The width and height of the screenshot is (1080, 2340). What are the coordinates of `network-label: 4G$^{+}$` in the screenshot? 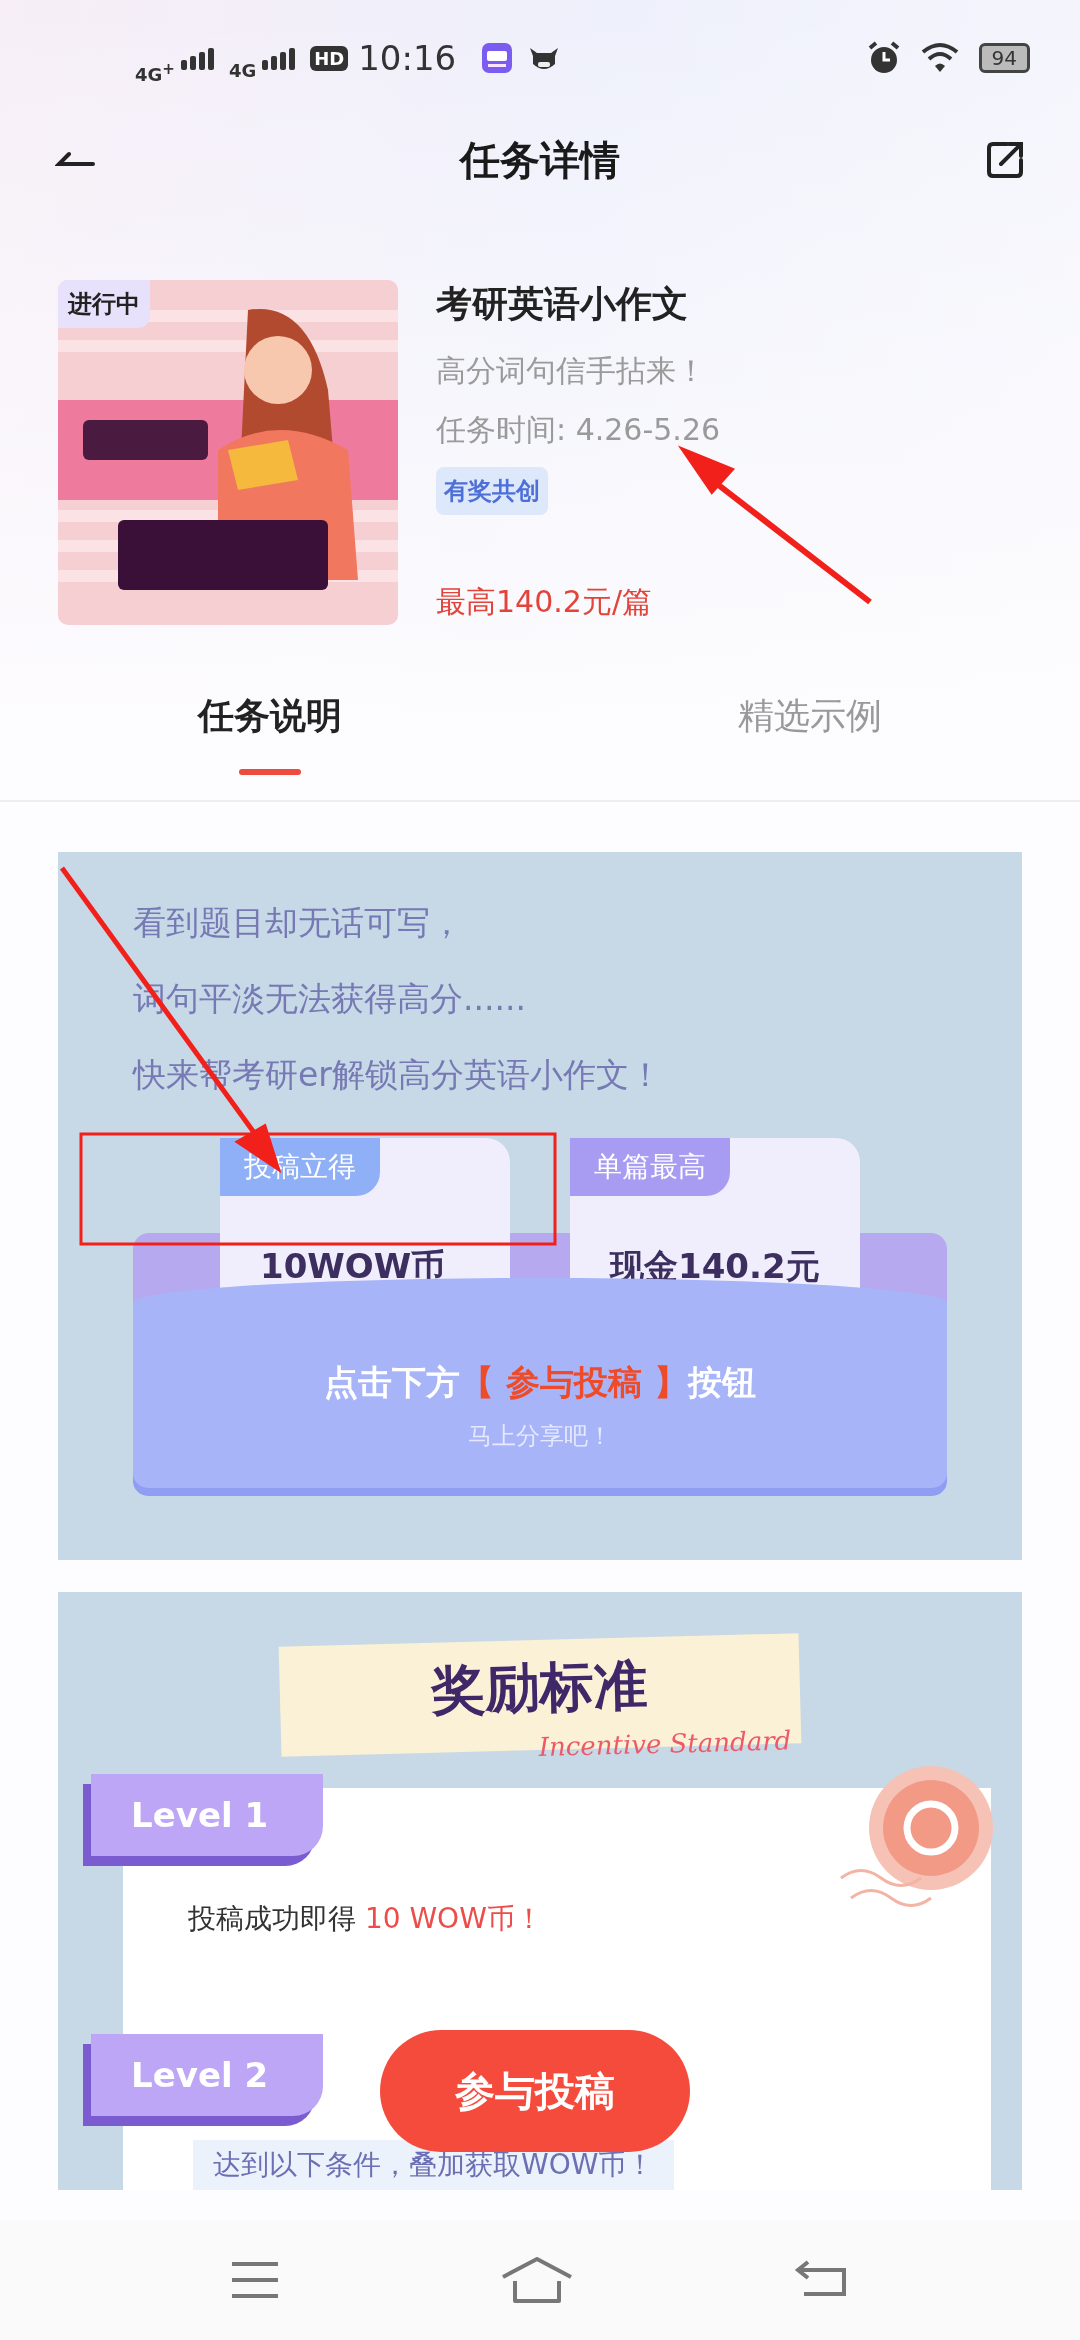 It's located at (155, 72).